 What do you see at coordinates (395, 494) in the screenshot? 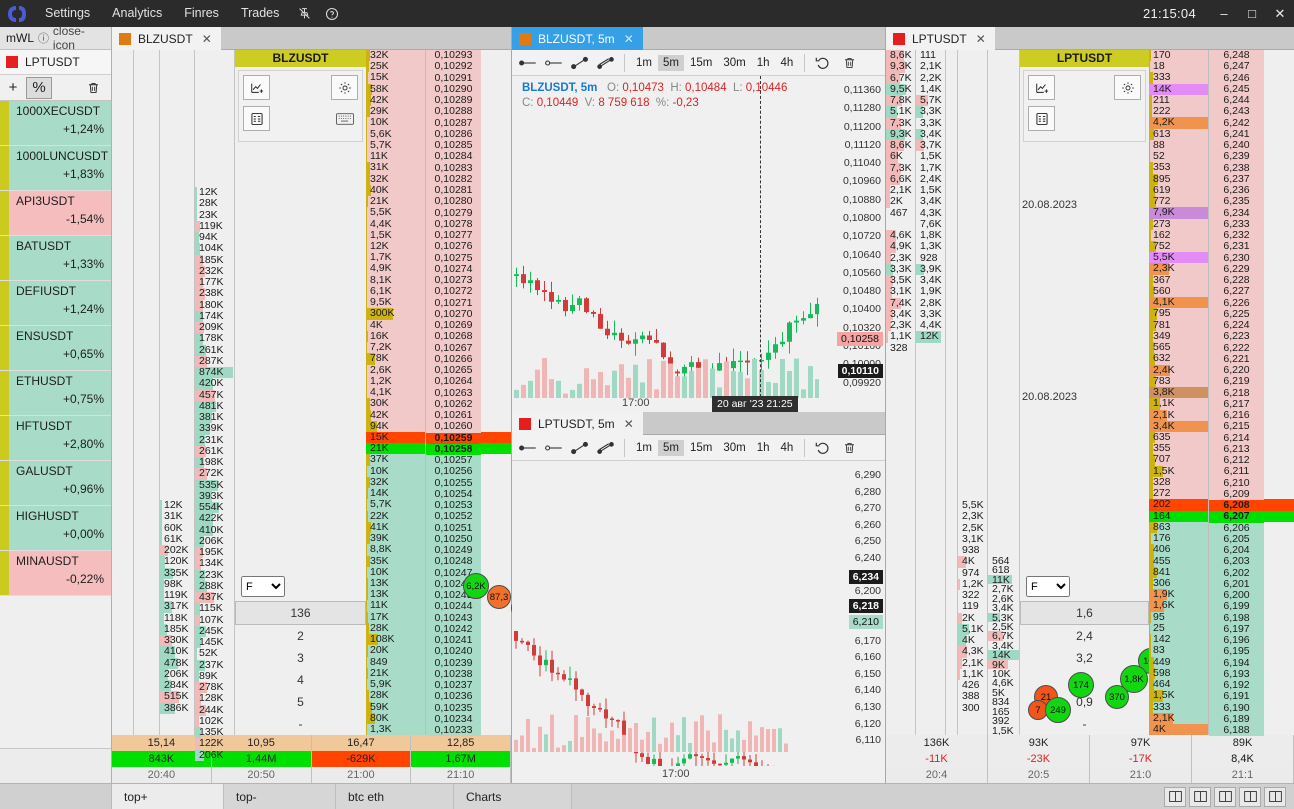
I see `ladder-size-cell: 14K` at bounding box center [395, 494].